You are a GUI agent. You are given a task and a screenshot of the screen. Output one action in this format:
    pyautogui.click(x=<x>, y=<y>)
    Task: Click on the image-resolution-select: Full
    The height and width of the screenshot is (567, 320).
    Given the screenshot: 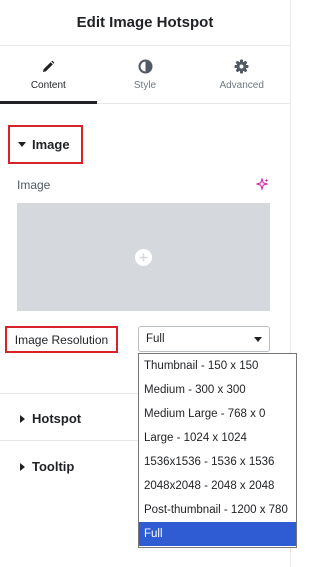 What is the action you would take?
    pyautogui.click(x=204, y=339)
    